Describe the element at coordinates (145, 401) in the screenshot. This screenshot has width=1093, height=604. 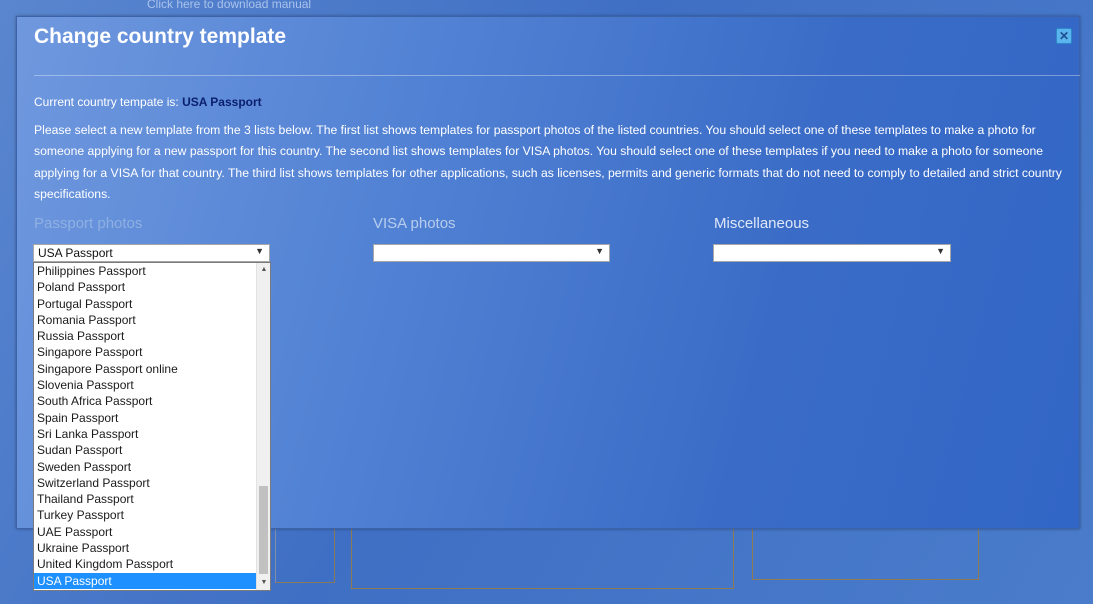
I see `dropdown-option: South Africa Passport` at that location.